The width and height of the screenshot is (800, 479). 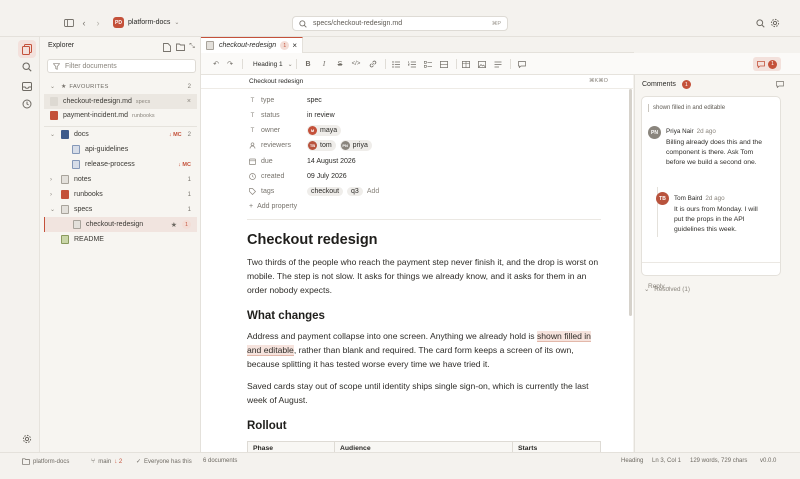 What do you see at coordinates (482, 64) in the screenshot?
I see `image-icon` at bounding box center [482, 64].